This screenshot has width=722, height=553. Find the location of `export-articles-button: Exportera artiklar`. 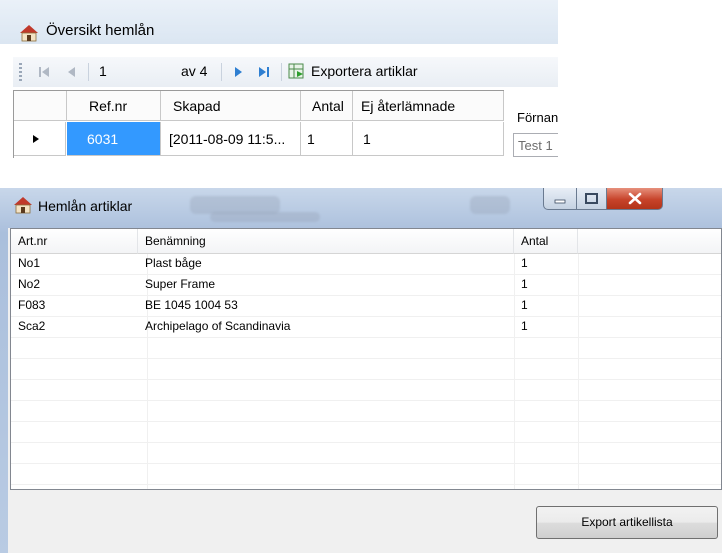

export-articles-button: Exportera artiklar is located at coordinates (364, 71).